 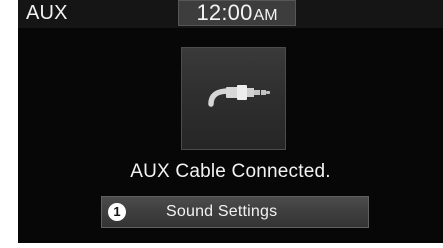 I want to click on clock: 12:00AM, so click(x=237, y=13).